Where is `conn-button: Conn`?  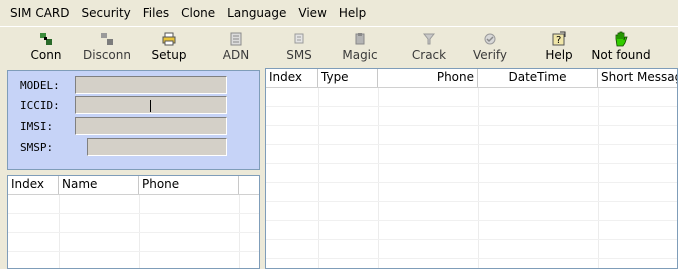 conn-button: Conn is located at coordinates (46, 47).